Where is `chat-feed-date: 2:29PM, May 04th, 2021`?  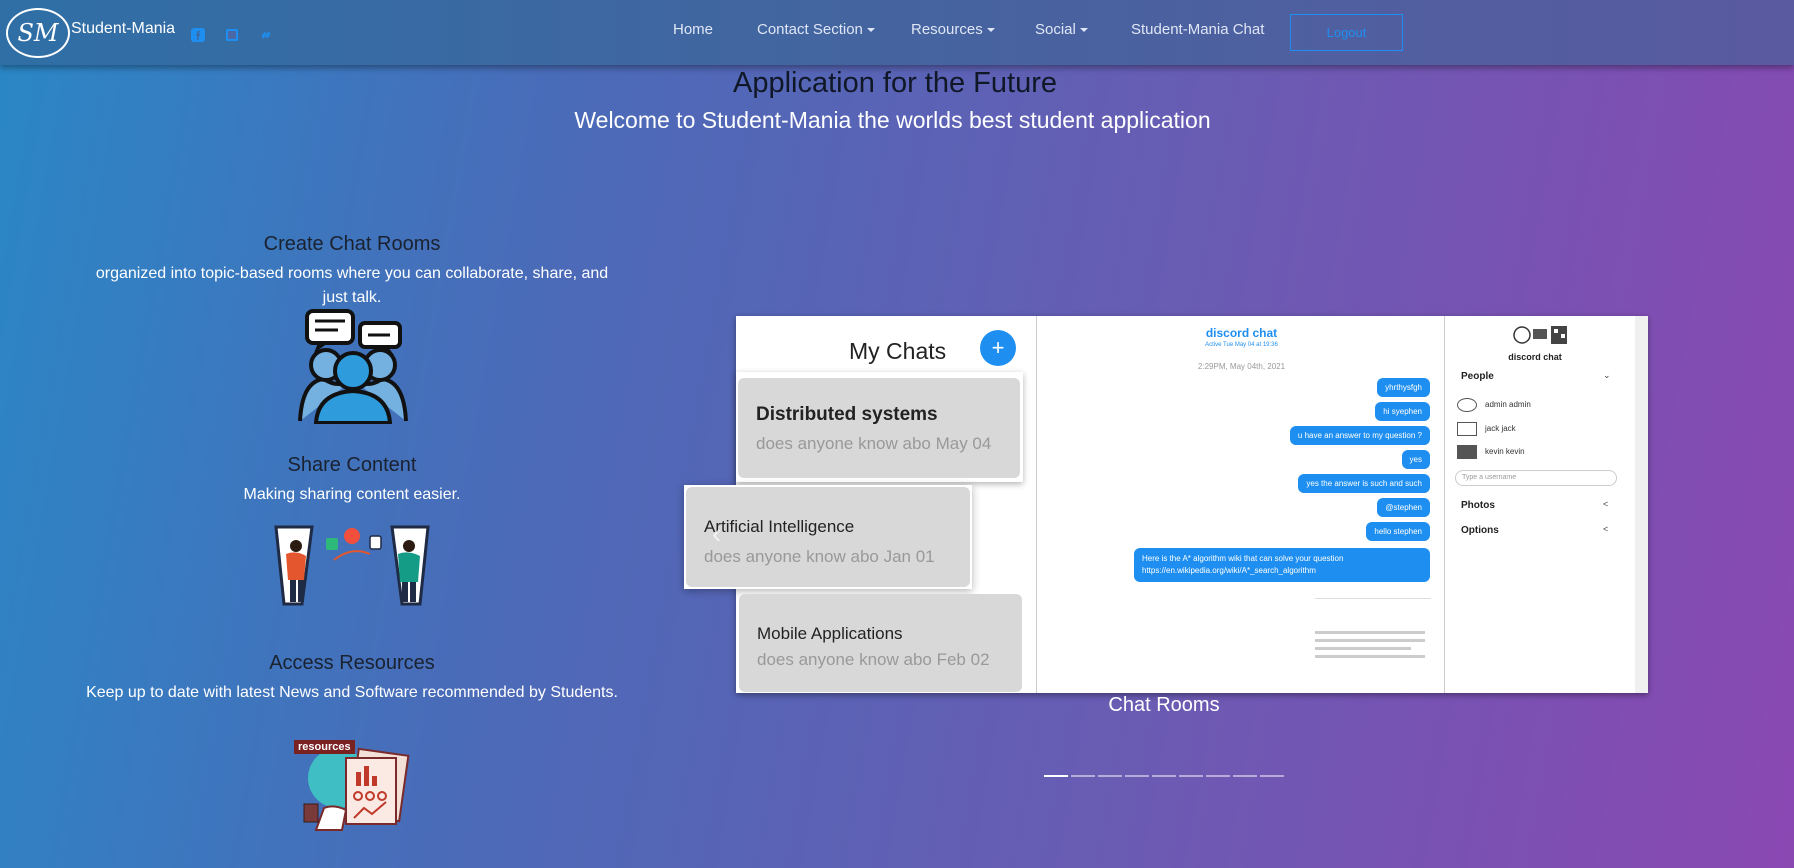
chat-feed-date: 2:29PM, May 04th, 2021 is located at coordinates (1241, 366).